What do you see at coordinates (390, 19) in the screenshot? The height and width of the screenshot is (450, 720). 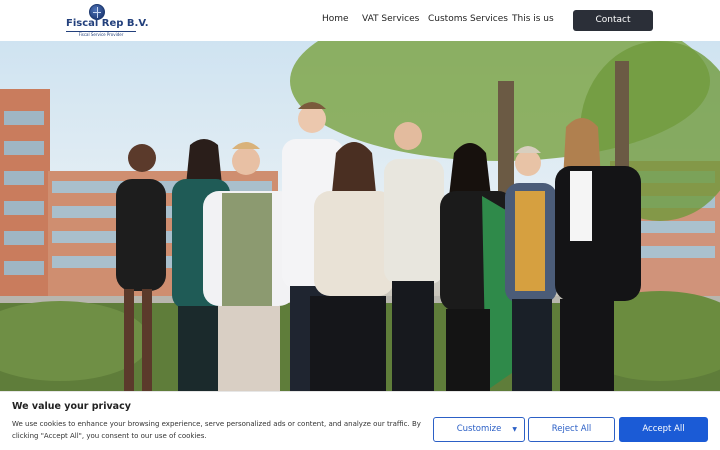 I see `nav-vat-services: VAT Services` at bounding box center [390, 19].